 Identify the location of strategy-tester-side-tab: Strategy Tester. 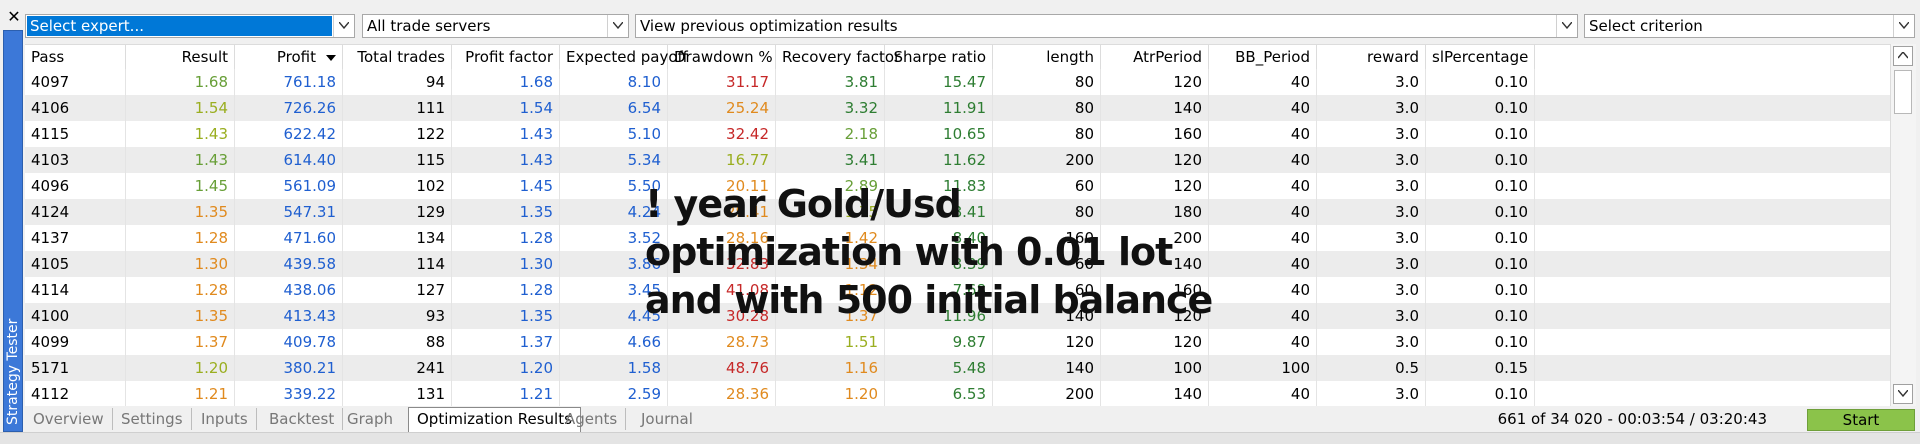
(13, 231).